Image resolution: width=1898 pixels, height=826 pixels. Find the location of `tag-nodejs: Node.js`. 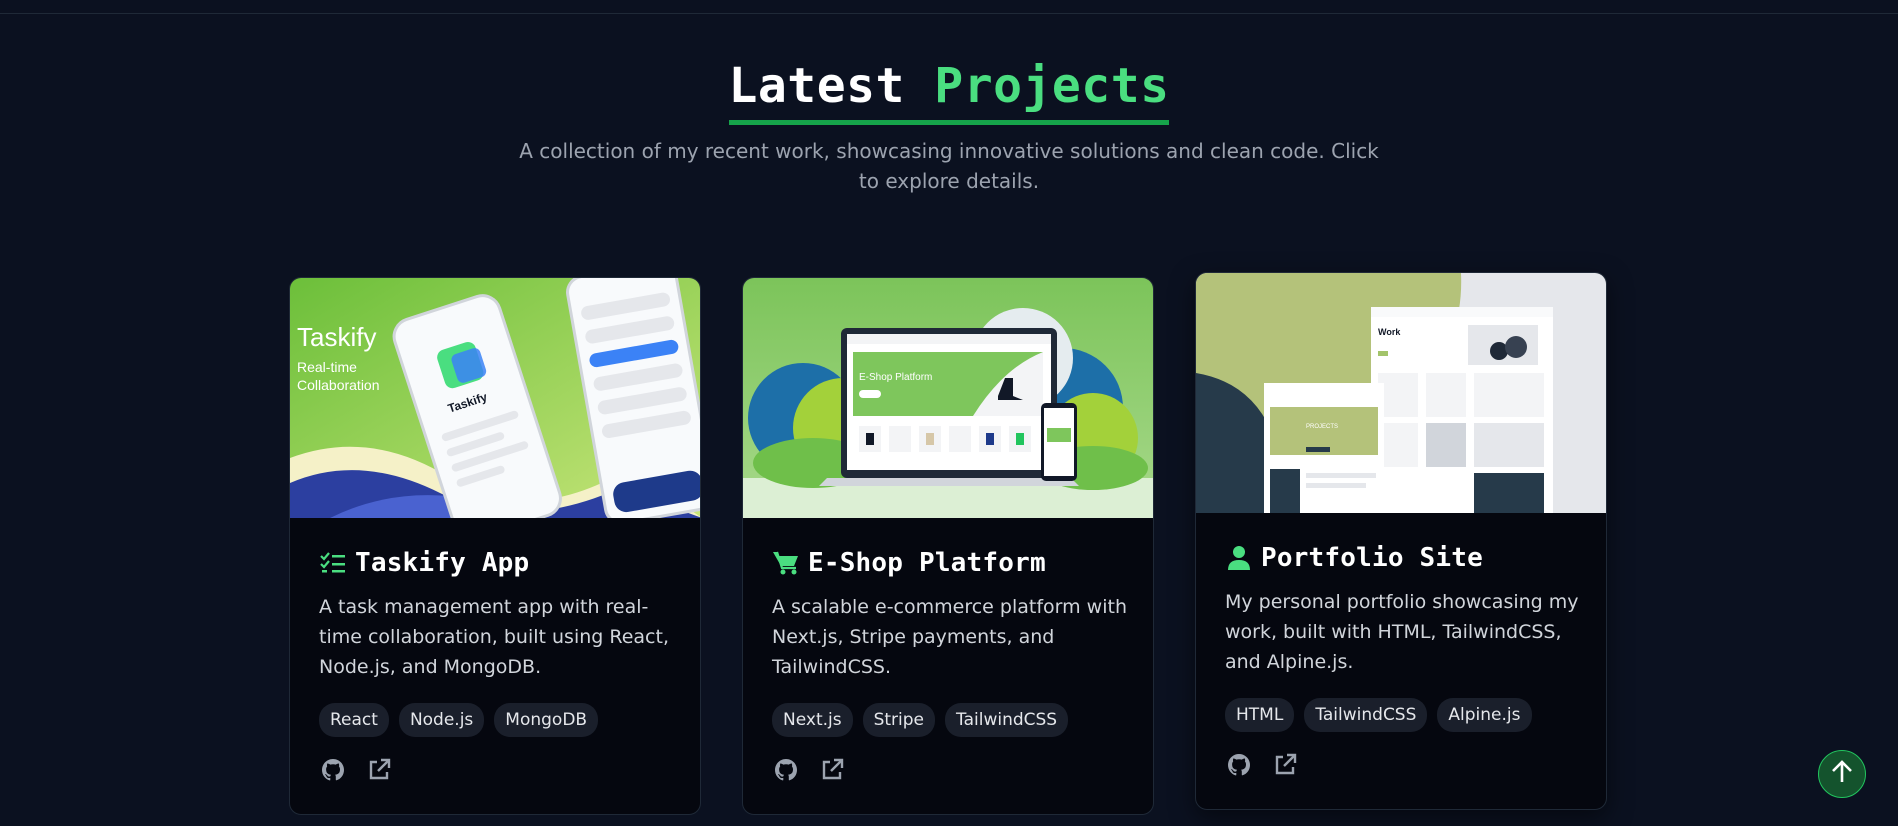

tag-nodejs: Node.js is located at coordinates (441, 720).